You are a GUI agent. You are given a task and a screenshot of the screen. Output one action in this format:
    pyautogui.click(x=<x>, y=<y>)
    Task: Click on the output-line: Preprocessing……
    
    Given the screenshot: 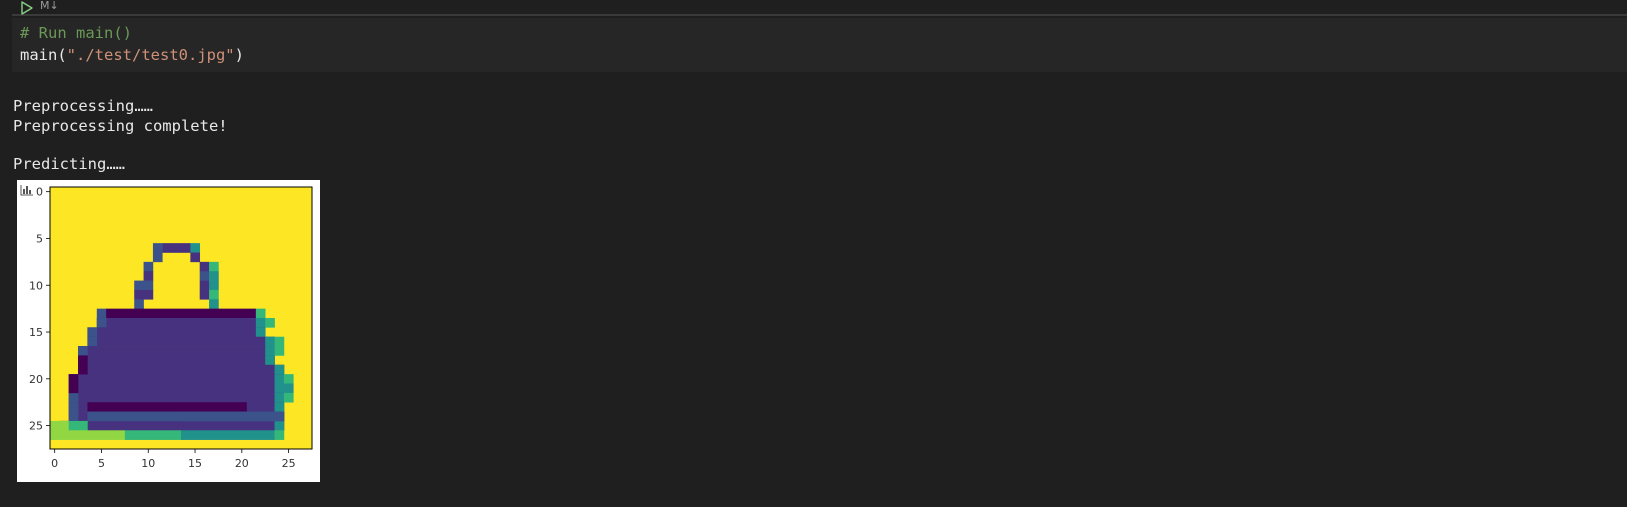 What is the action you would take?
    pyautogui.click(x=83, y=106)
    